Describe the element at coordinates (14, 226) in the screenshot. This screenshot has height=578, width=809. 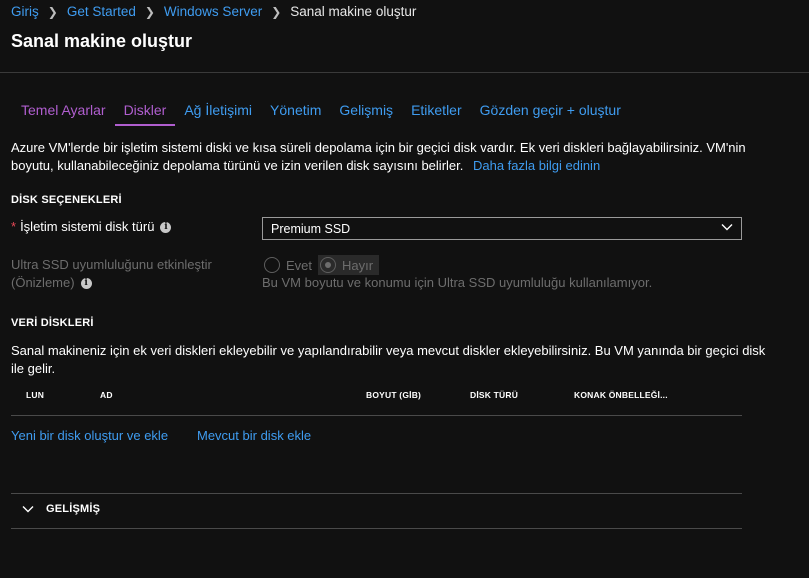
I see `required-asterisk: *` at that location.